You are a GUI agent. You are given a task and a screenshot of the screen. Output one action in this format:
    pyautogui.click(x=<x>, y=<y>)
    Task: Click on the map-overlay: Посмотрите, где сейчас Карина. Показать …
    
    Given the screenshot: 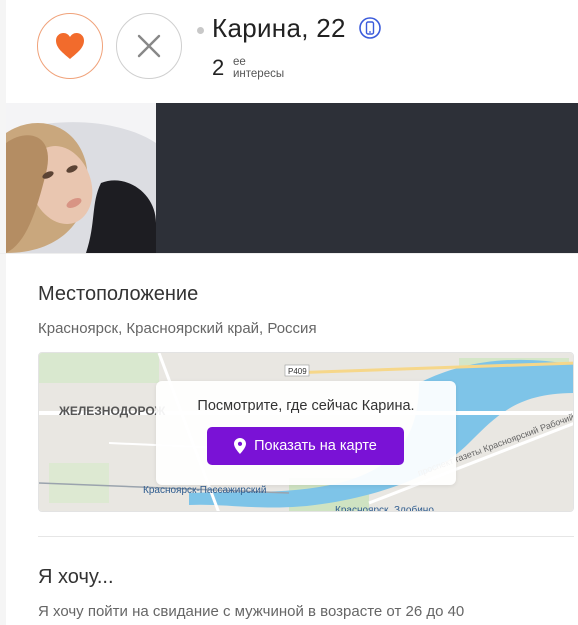 What is the action you would take?
    pyautogui.click(x=306, y=433)
    